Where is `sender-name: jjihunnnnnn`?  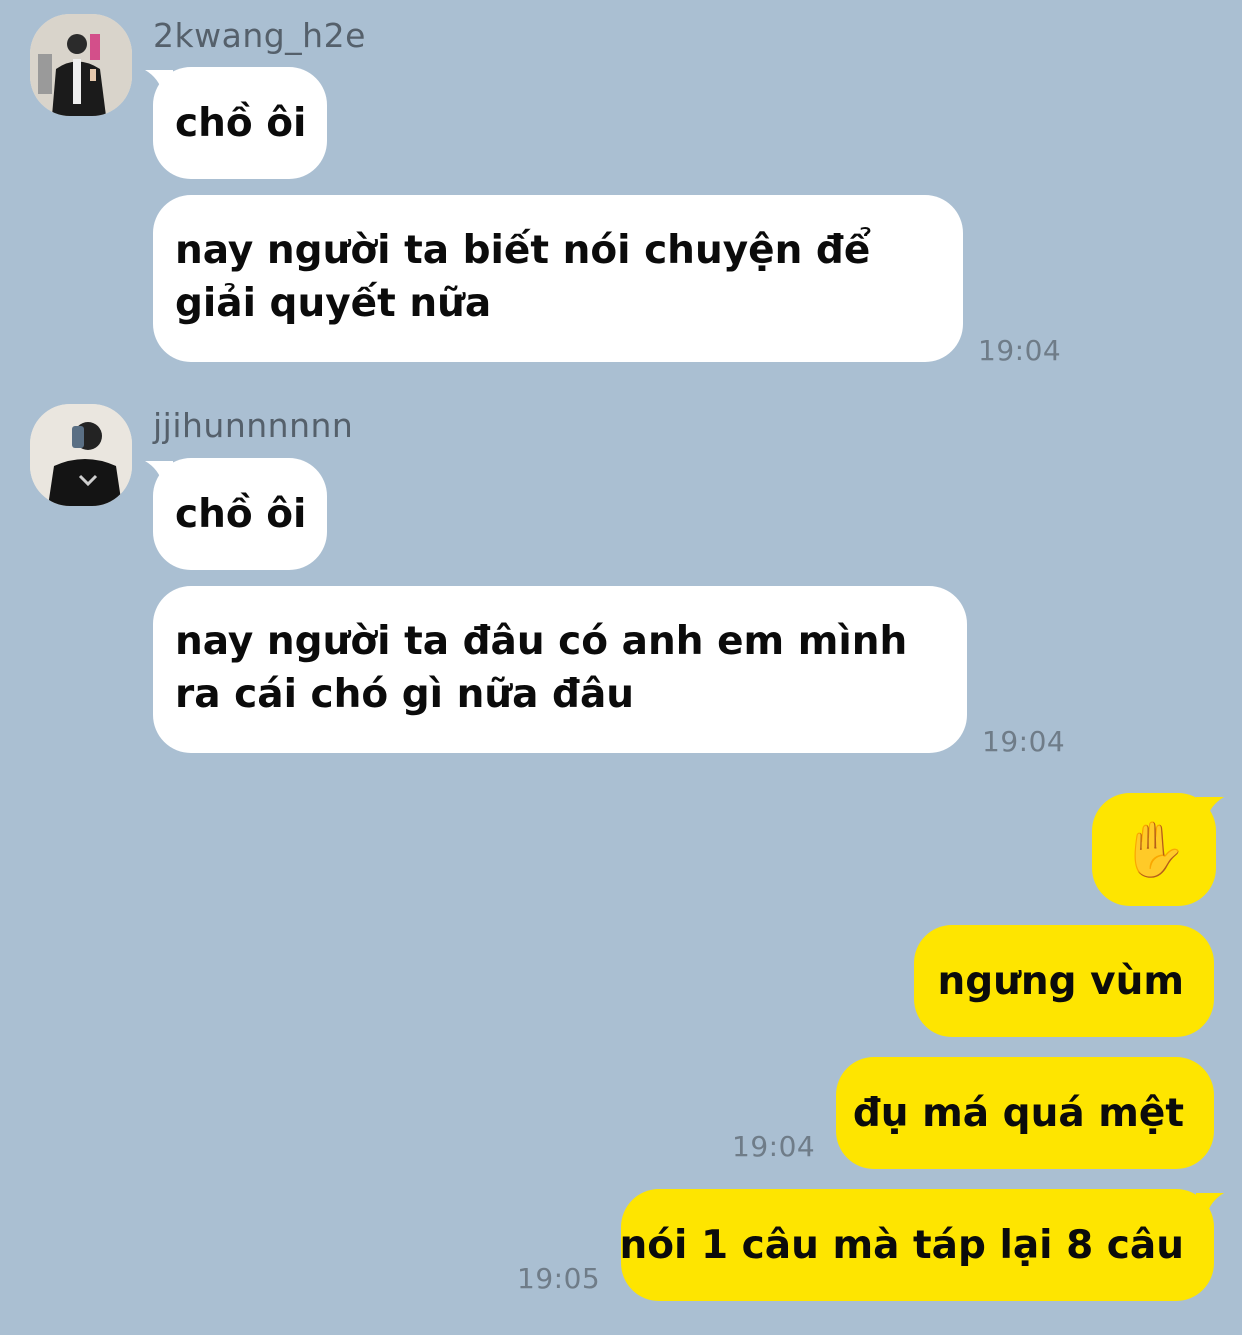
sender-name: jjihunnnnnn is located at coordinates (253, 425).